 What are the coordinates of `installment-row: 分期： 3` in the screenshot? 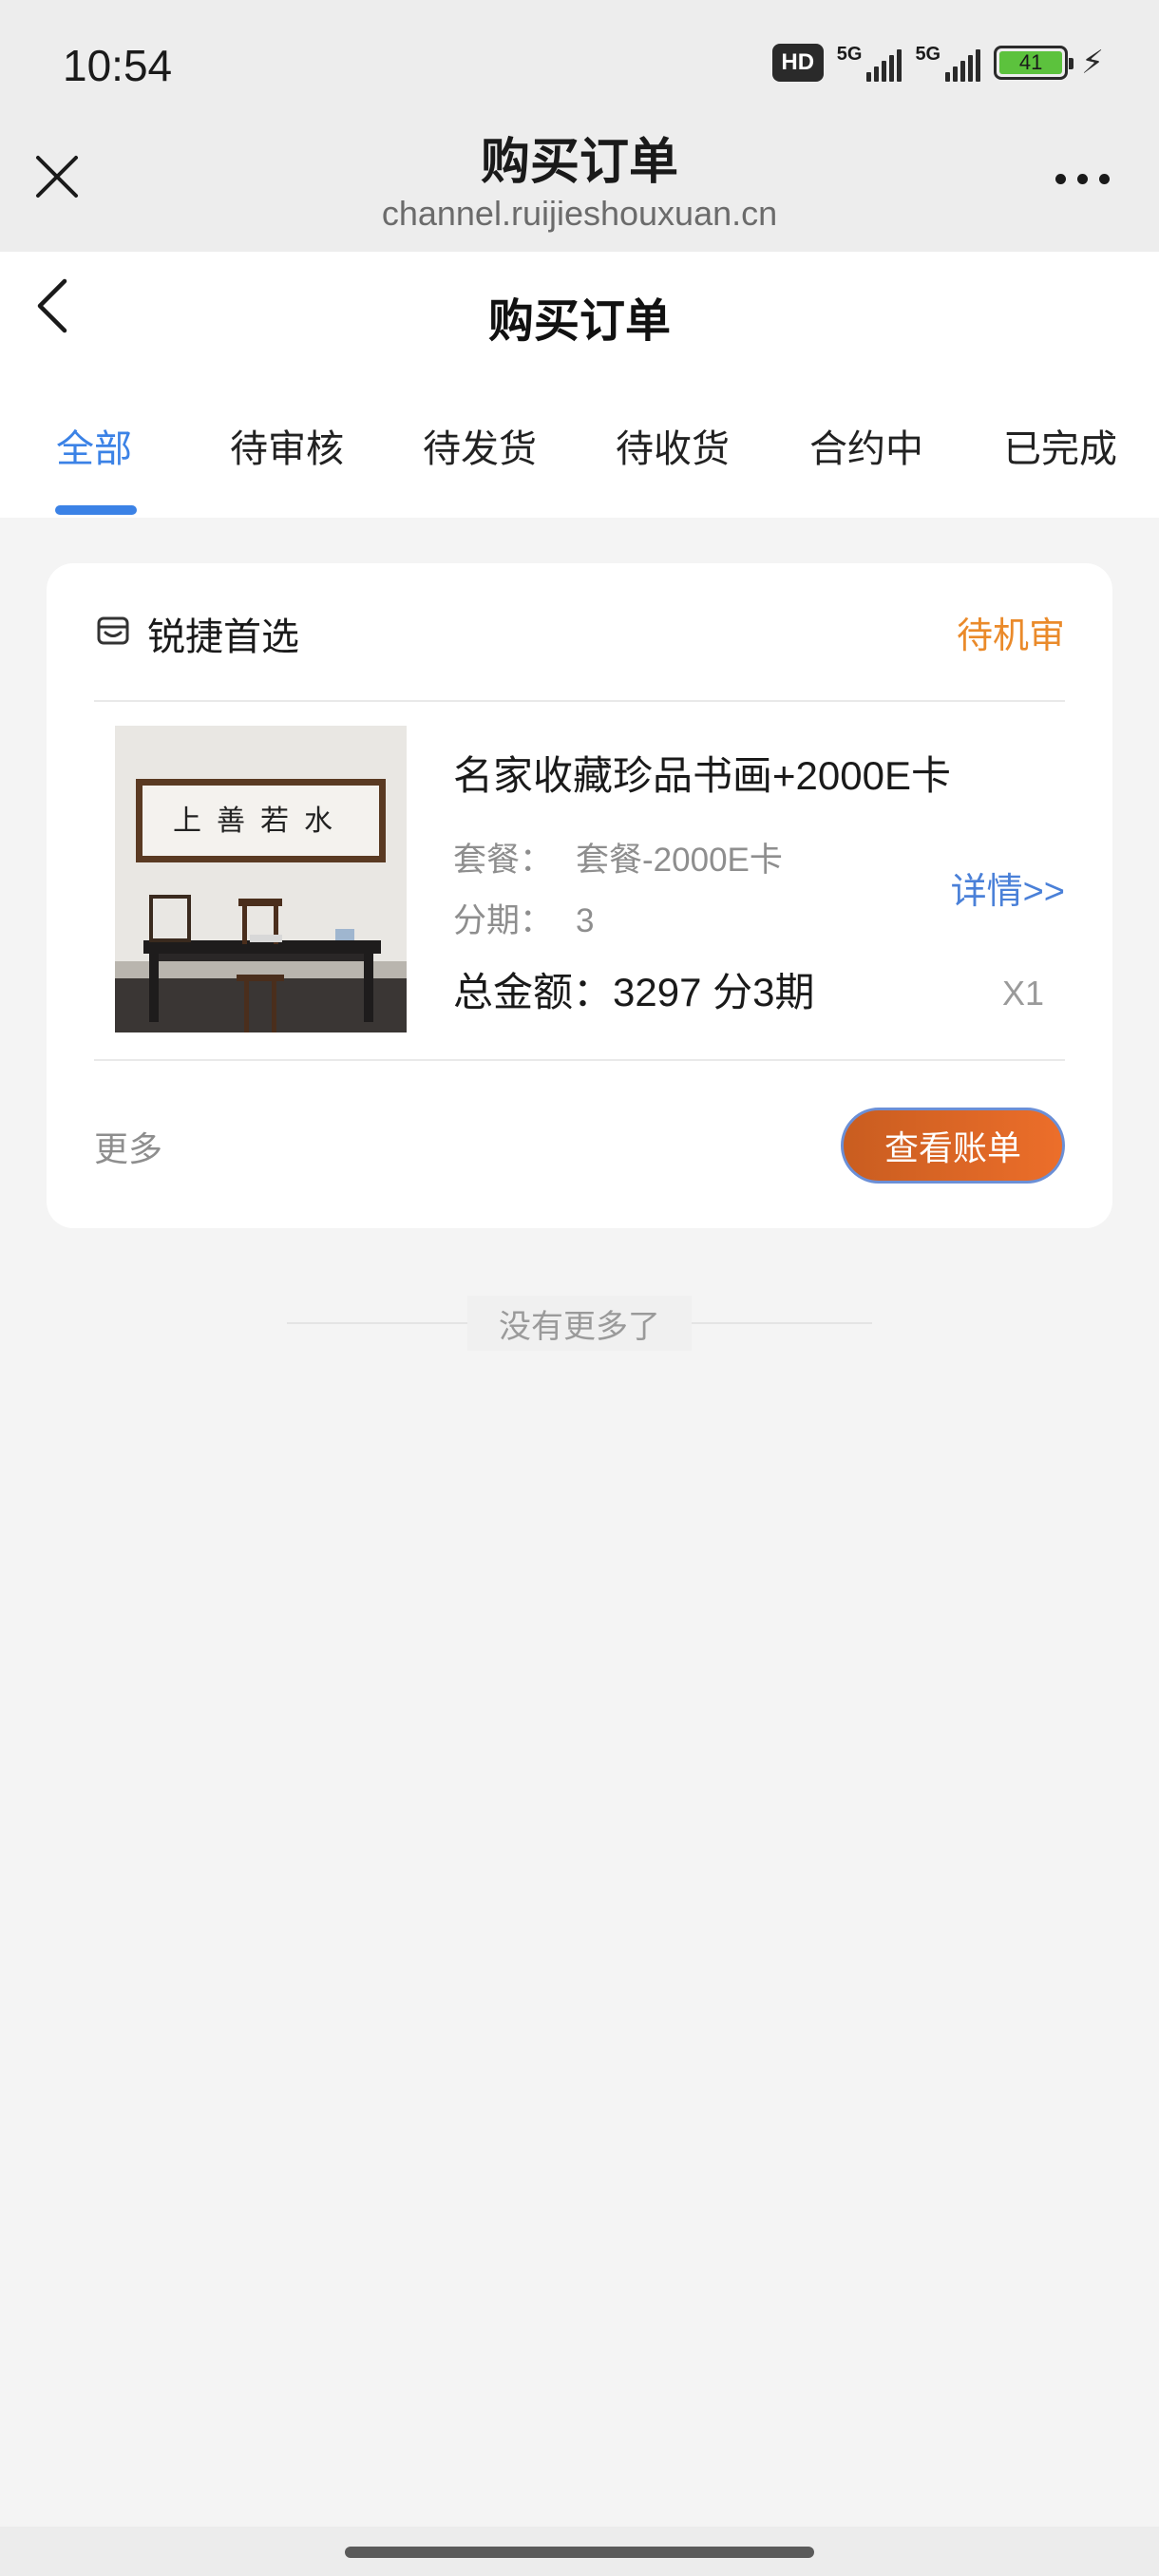 It's located at (523, 918).